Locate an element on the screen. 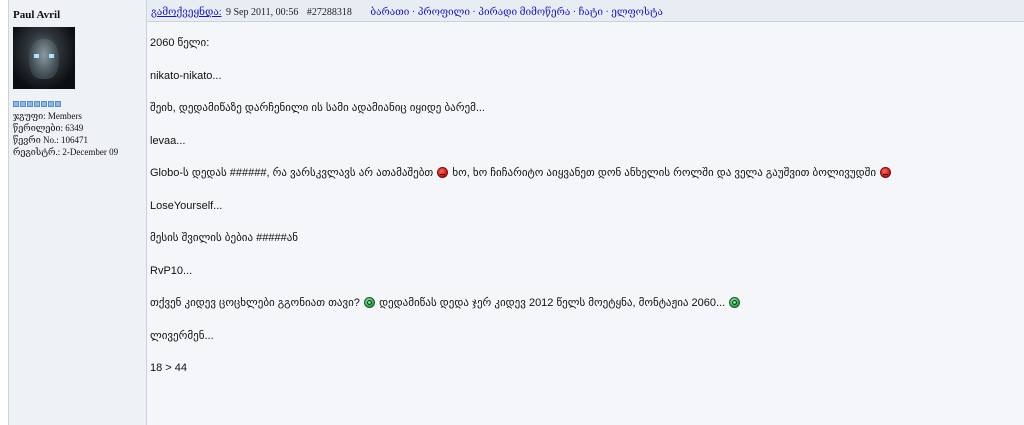 This screenshot has height=425, width=1024. post-line: 18 > 44 is located at coordinates (169, 368).